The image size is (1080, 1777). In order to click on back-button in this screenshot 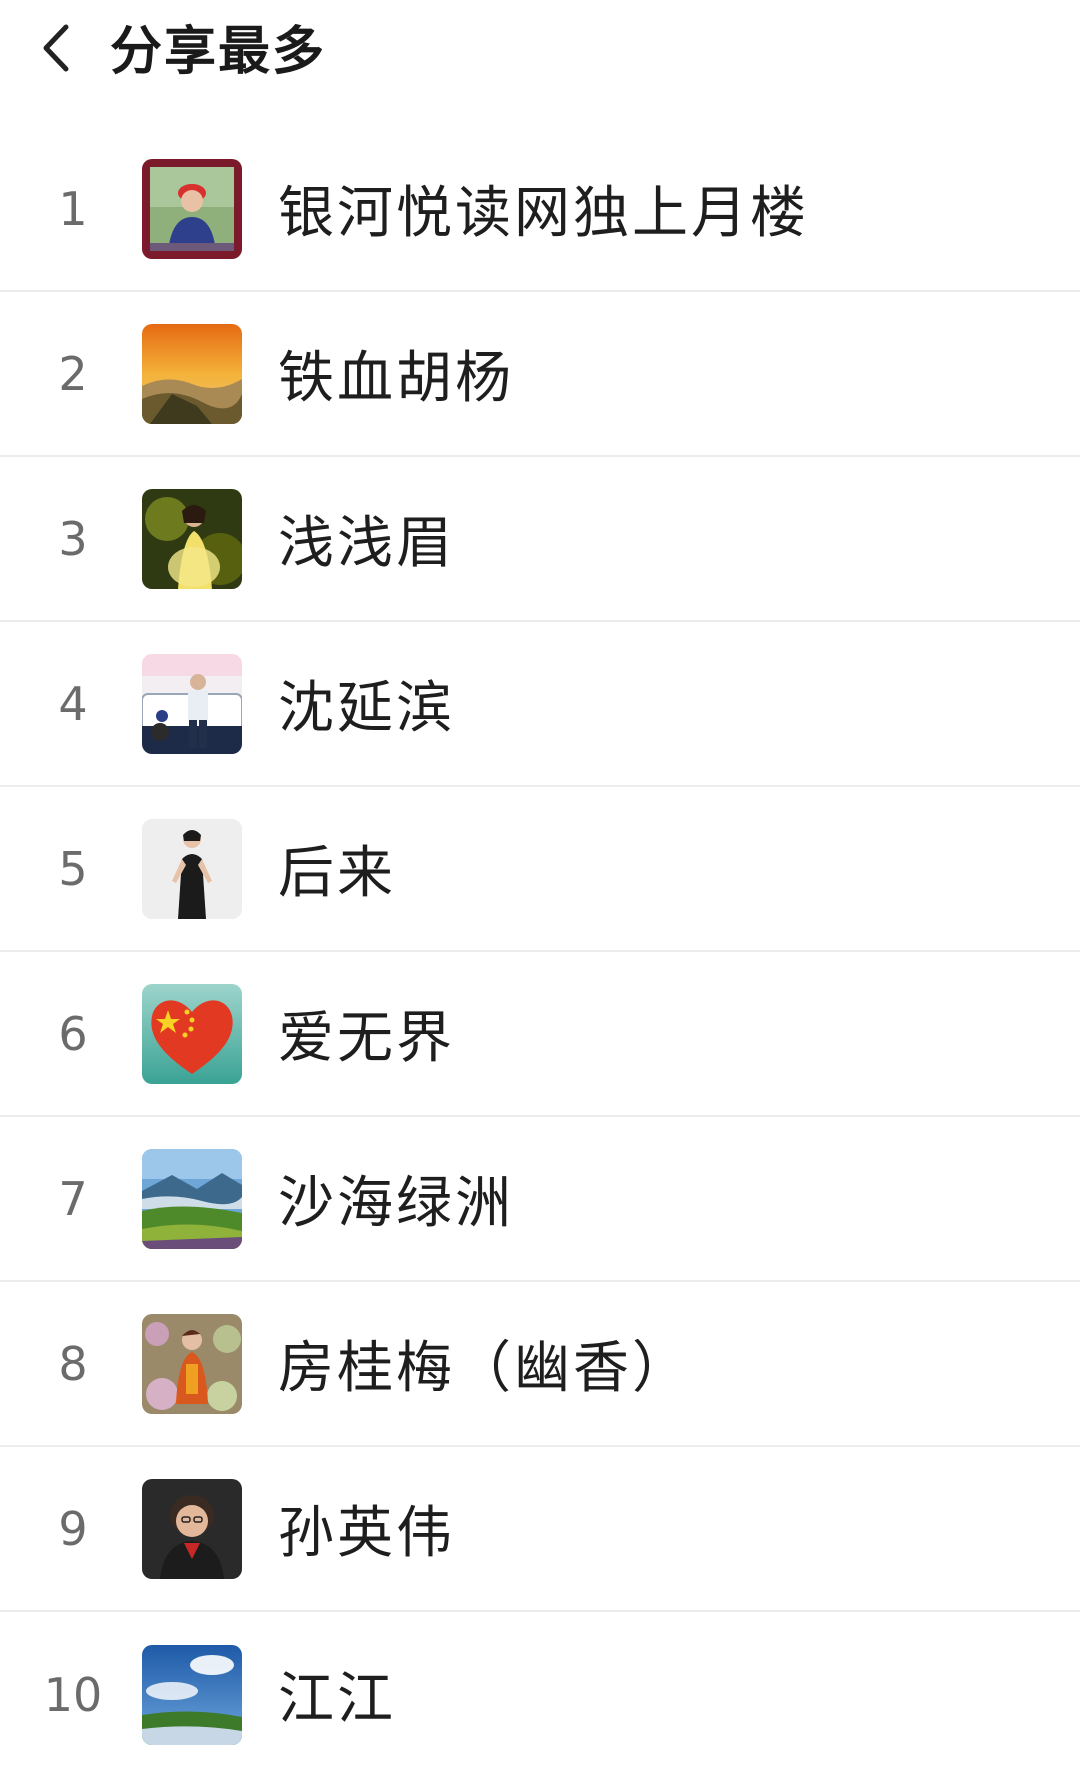, I will do `click(55, 50)`.